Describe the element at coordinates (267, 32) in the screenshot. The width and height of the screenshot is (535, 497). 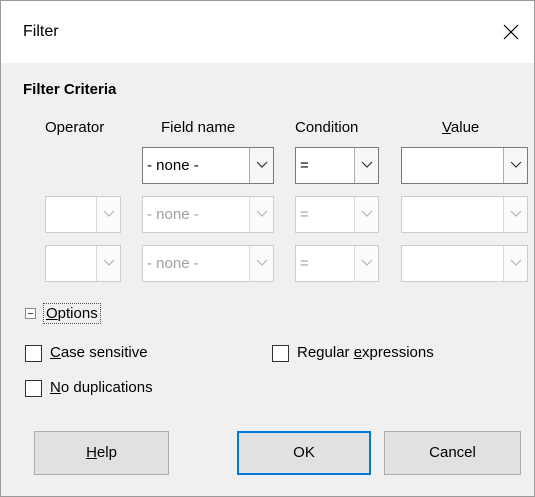
I see `title-bar: Filter` at that location.